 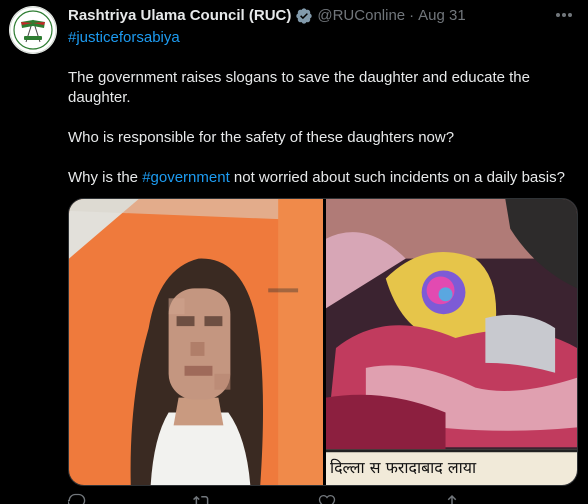 What do you see at coordinates (179, 16) in the screenshot?
I see `display-name: Rashtriya Ulama Council (RUC)` at bounding box center [179, 16].